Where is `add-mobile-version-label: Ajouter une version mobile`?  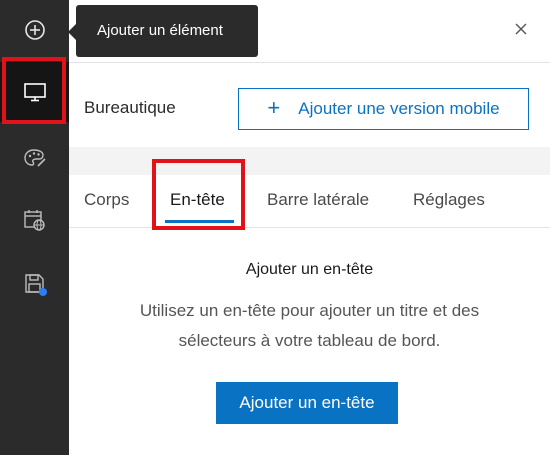 add-mobile-version-label: Ajouter une version mobile is located at coordinates (399, 108).